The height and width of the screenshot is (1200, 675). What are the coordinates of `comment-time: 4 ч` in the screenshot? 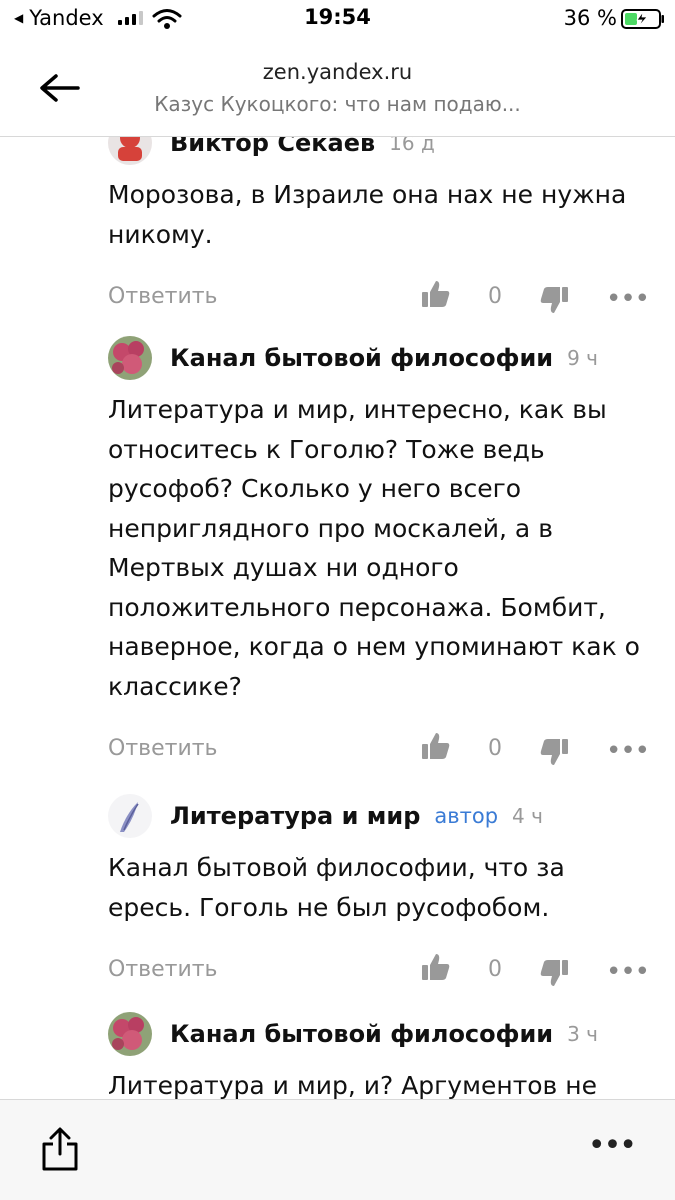 It's located at (527, 816).